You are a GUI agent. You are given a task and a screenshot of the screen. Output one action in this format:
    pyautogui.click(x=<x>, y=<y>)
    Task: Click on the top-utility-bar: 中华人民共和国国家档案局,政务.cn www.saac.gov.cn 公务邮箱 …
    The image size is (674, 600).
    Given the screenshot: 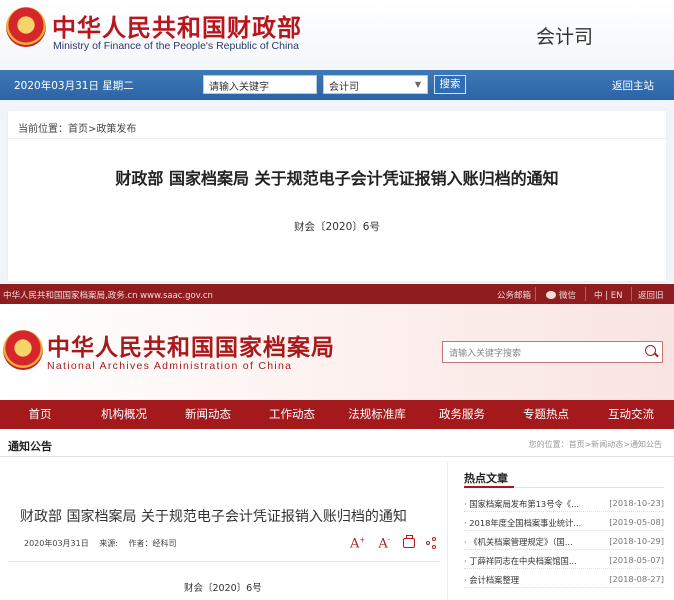 What is the action you would take?
    pyautogui.click(x=337, y=294)
    